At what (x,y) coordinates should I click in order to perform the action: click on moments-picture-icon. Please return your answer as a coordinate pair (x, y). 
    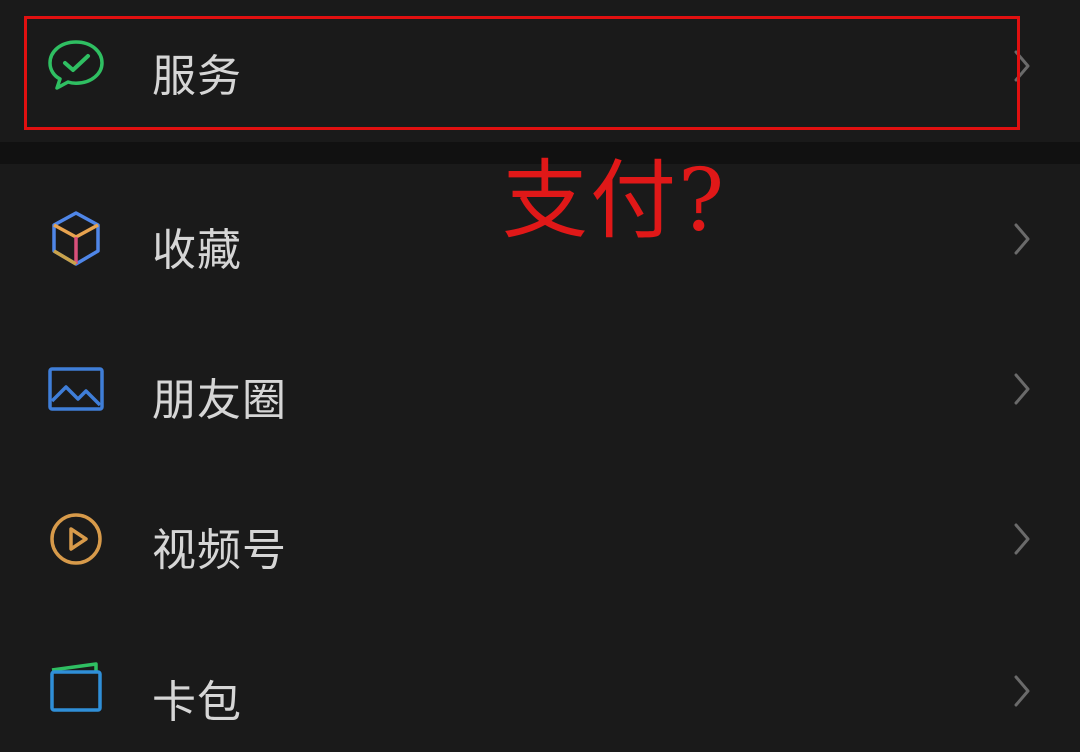
    Looking at the image, I should click on (76, 389).